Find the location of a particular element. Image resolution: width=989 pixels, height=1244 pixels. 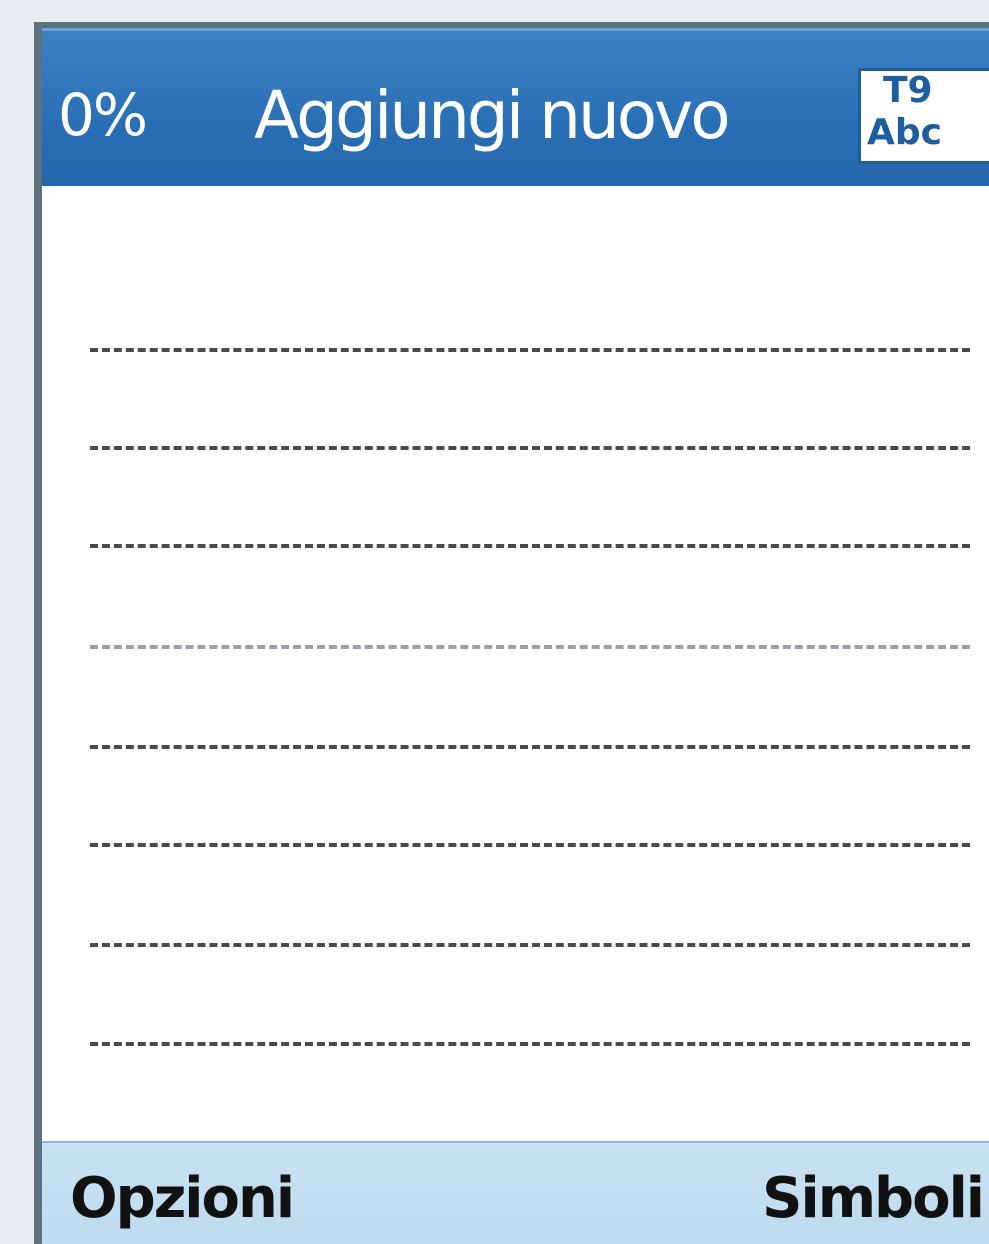

softkey-bar: Opzioni Simboli is located at coordinates (515, 1192).